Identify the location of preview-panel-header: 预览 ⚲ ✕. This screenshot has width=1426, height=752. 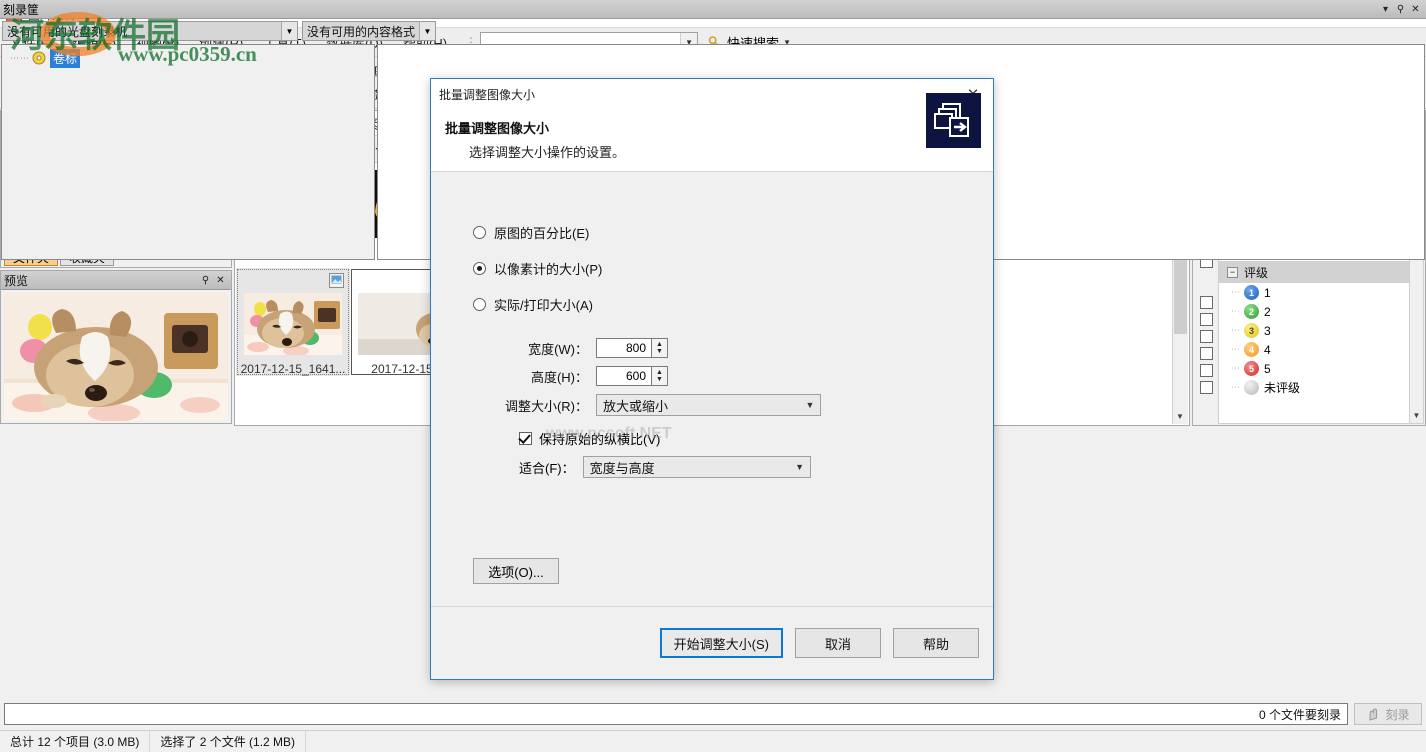
(116, 280).